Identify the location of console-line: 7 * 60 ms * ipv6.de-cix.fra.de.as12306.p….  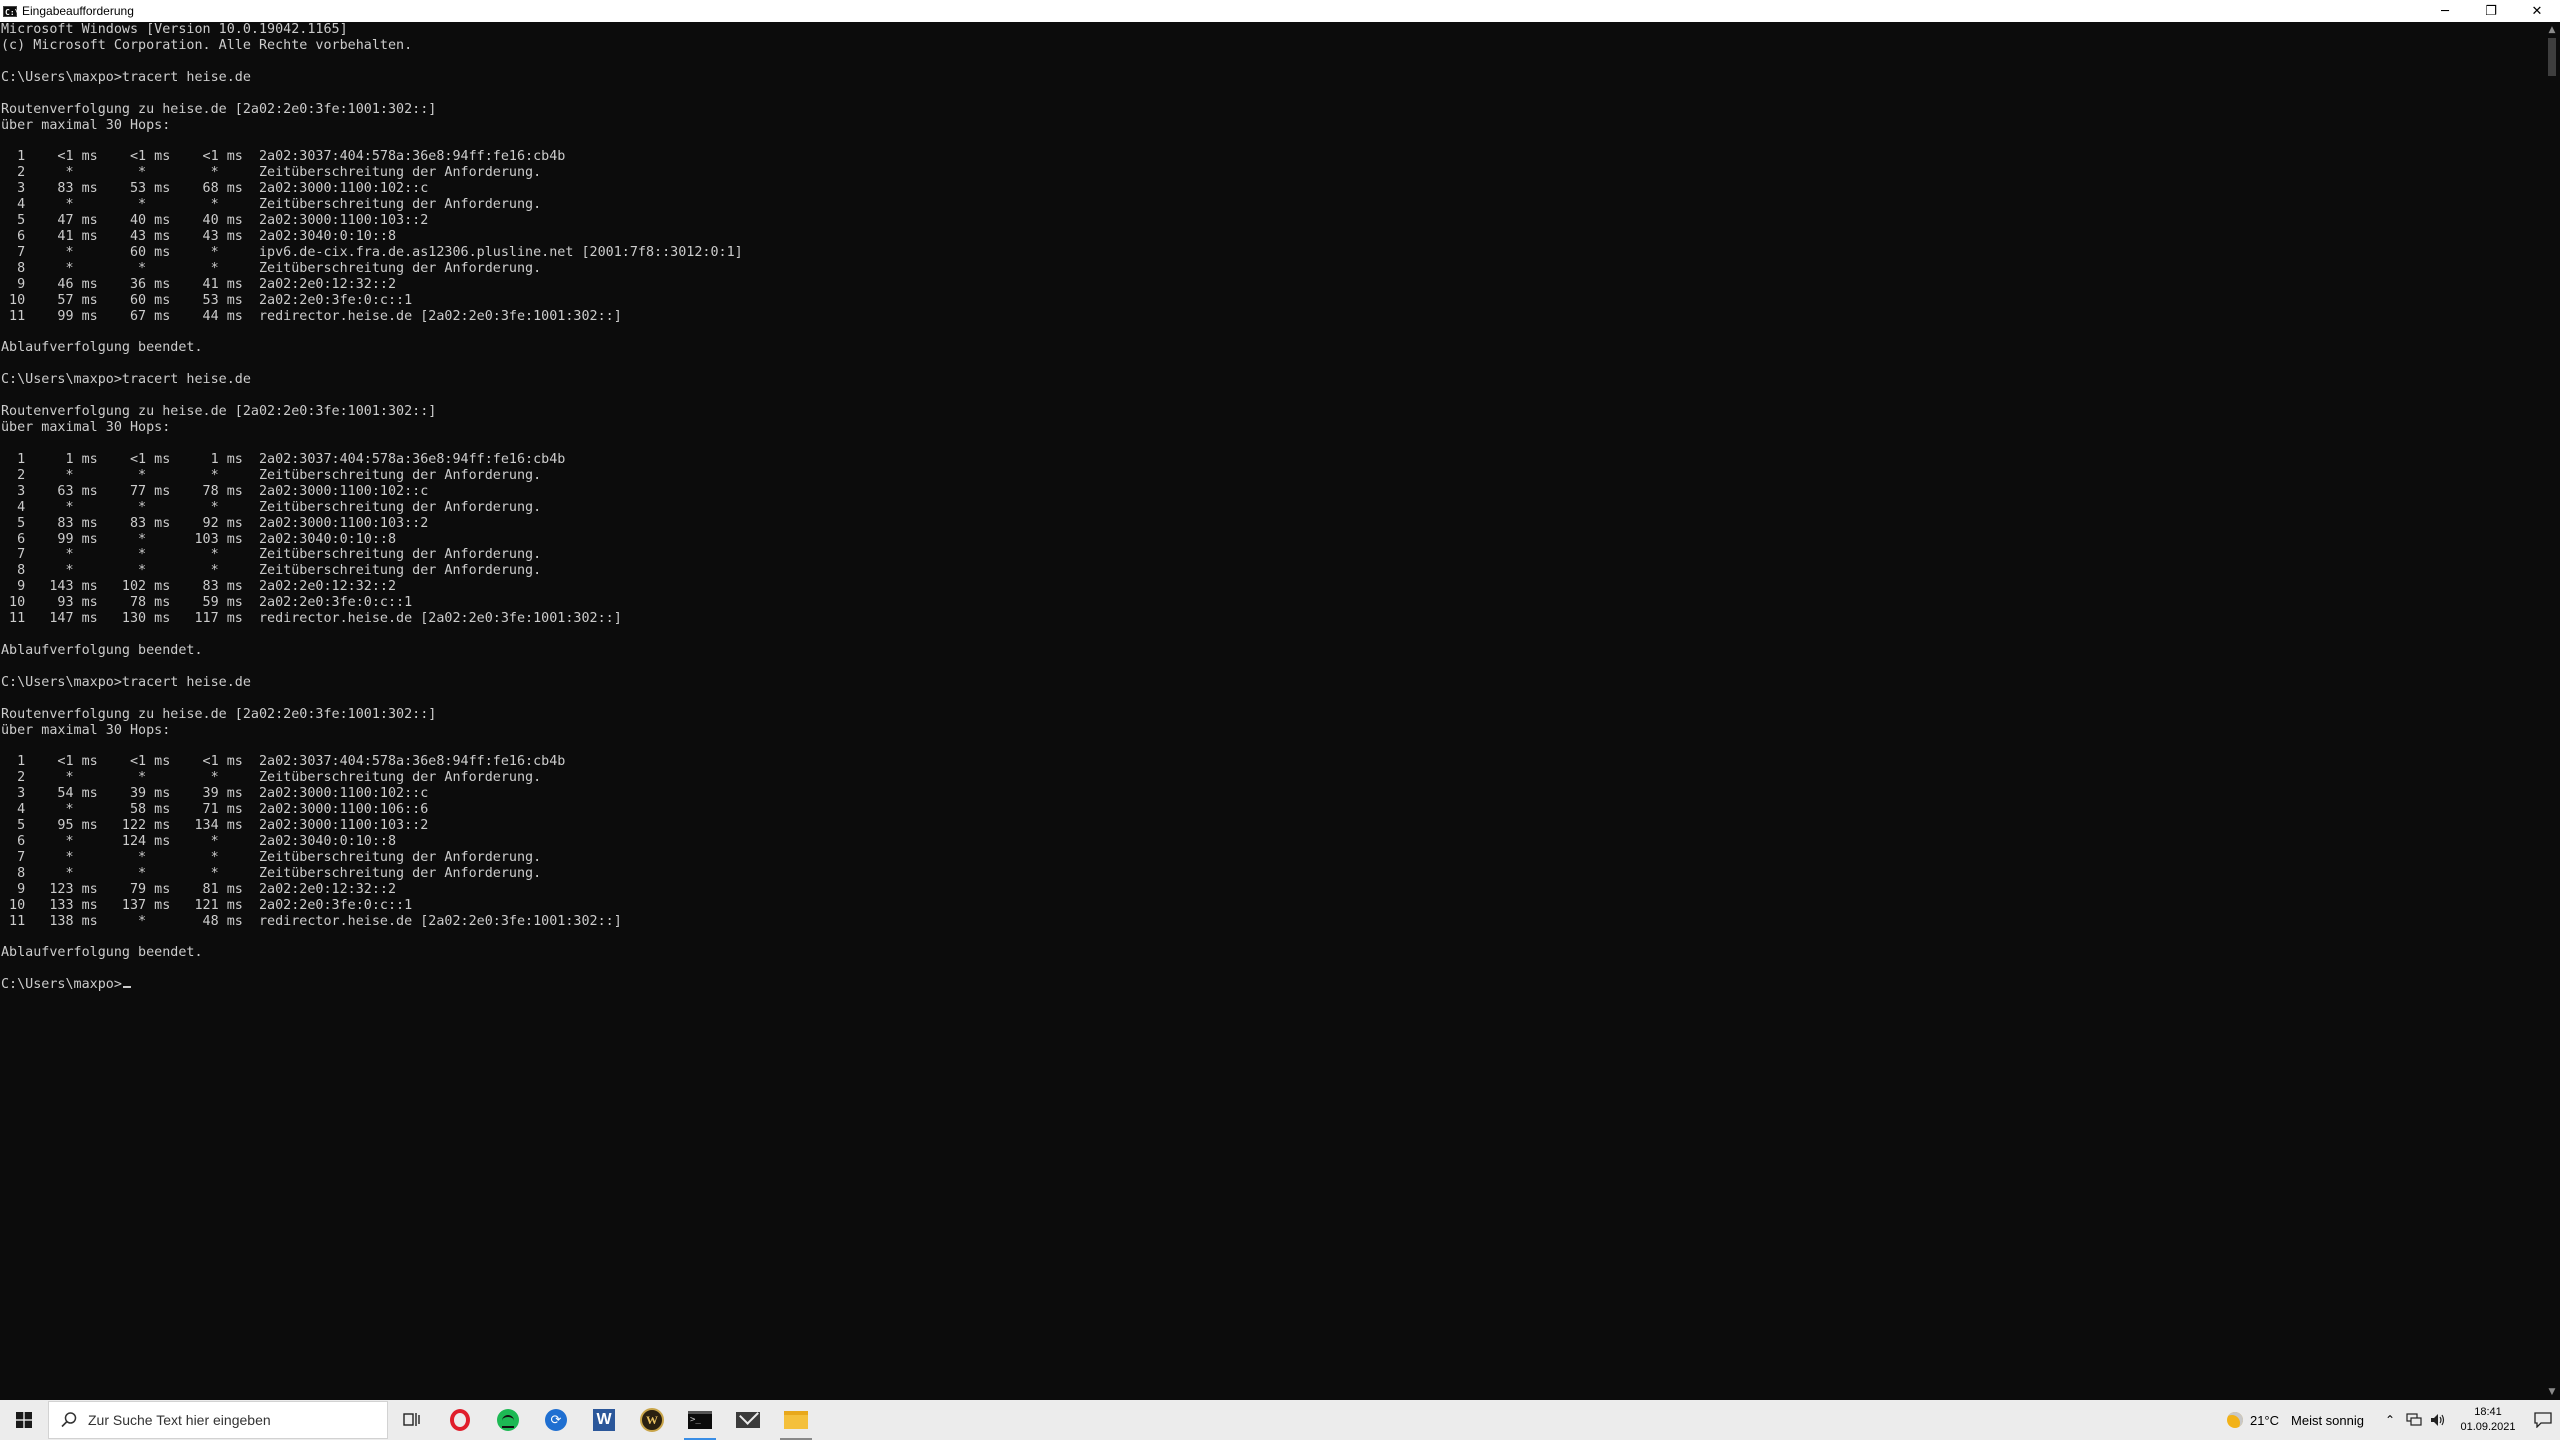
(372, 252).